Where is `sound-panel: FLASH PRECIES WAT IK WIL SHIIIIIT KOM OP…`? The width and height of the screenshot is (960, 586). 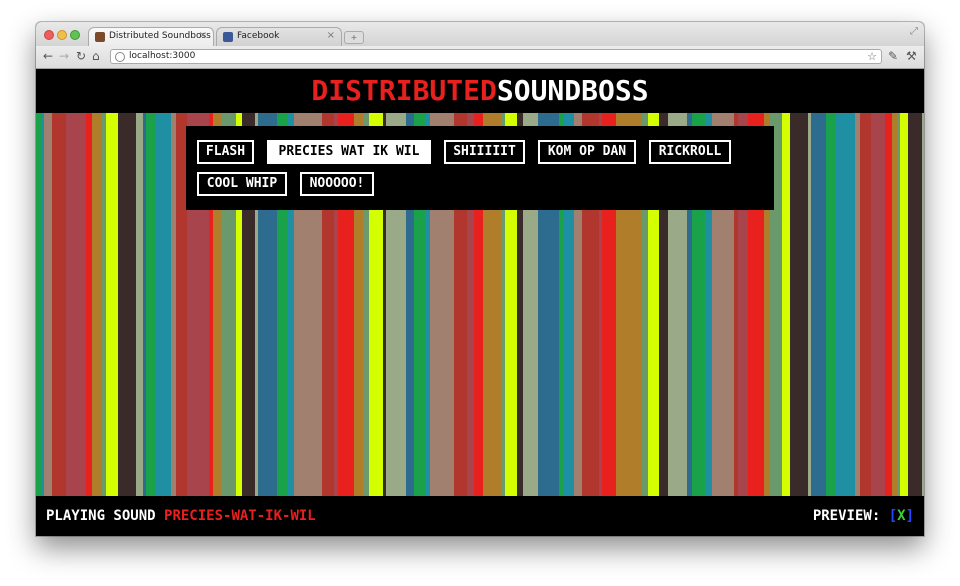 sound-panel: FLASH PRECIES WAT IK WIL SHIIIIIT KOM OP… is located at coordinates (480, 168).